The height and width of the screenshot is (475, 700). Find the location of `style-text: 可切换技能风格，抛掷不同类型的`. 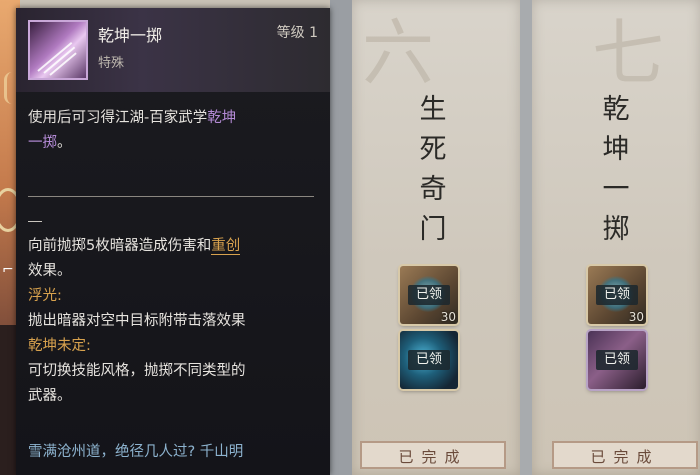

style-text: 可切换技能风格，抛掷不同类型的 is located at coordinates (137, 371).